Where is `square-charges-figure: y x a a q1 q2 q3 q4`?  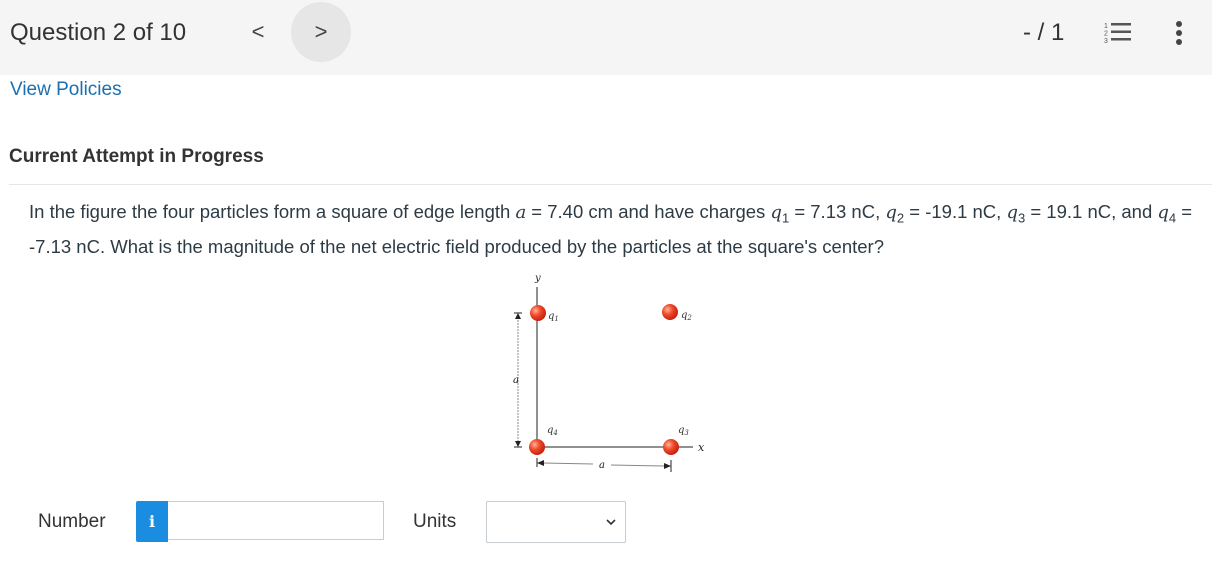 square-charges-figure: y x a a q1 q2 q3 q4 is located at coordinates (609, 372).